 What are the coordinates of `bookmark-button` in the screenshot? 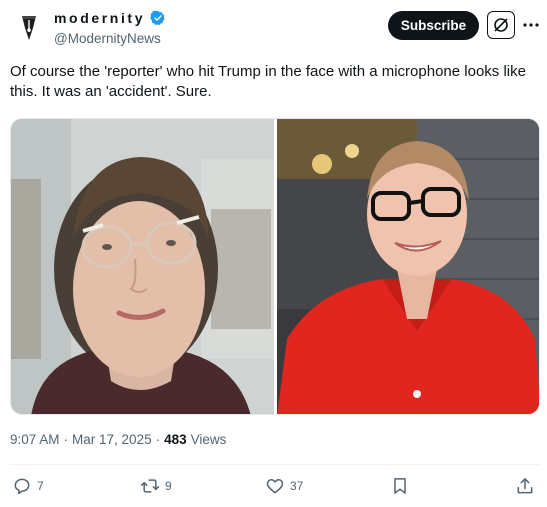 It's located at (400, 486).